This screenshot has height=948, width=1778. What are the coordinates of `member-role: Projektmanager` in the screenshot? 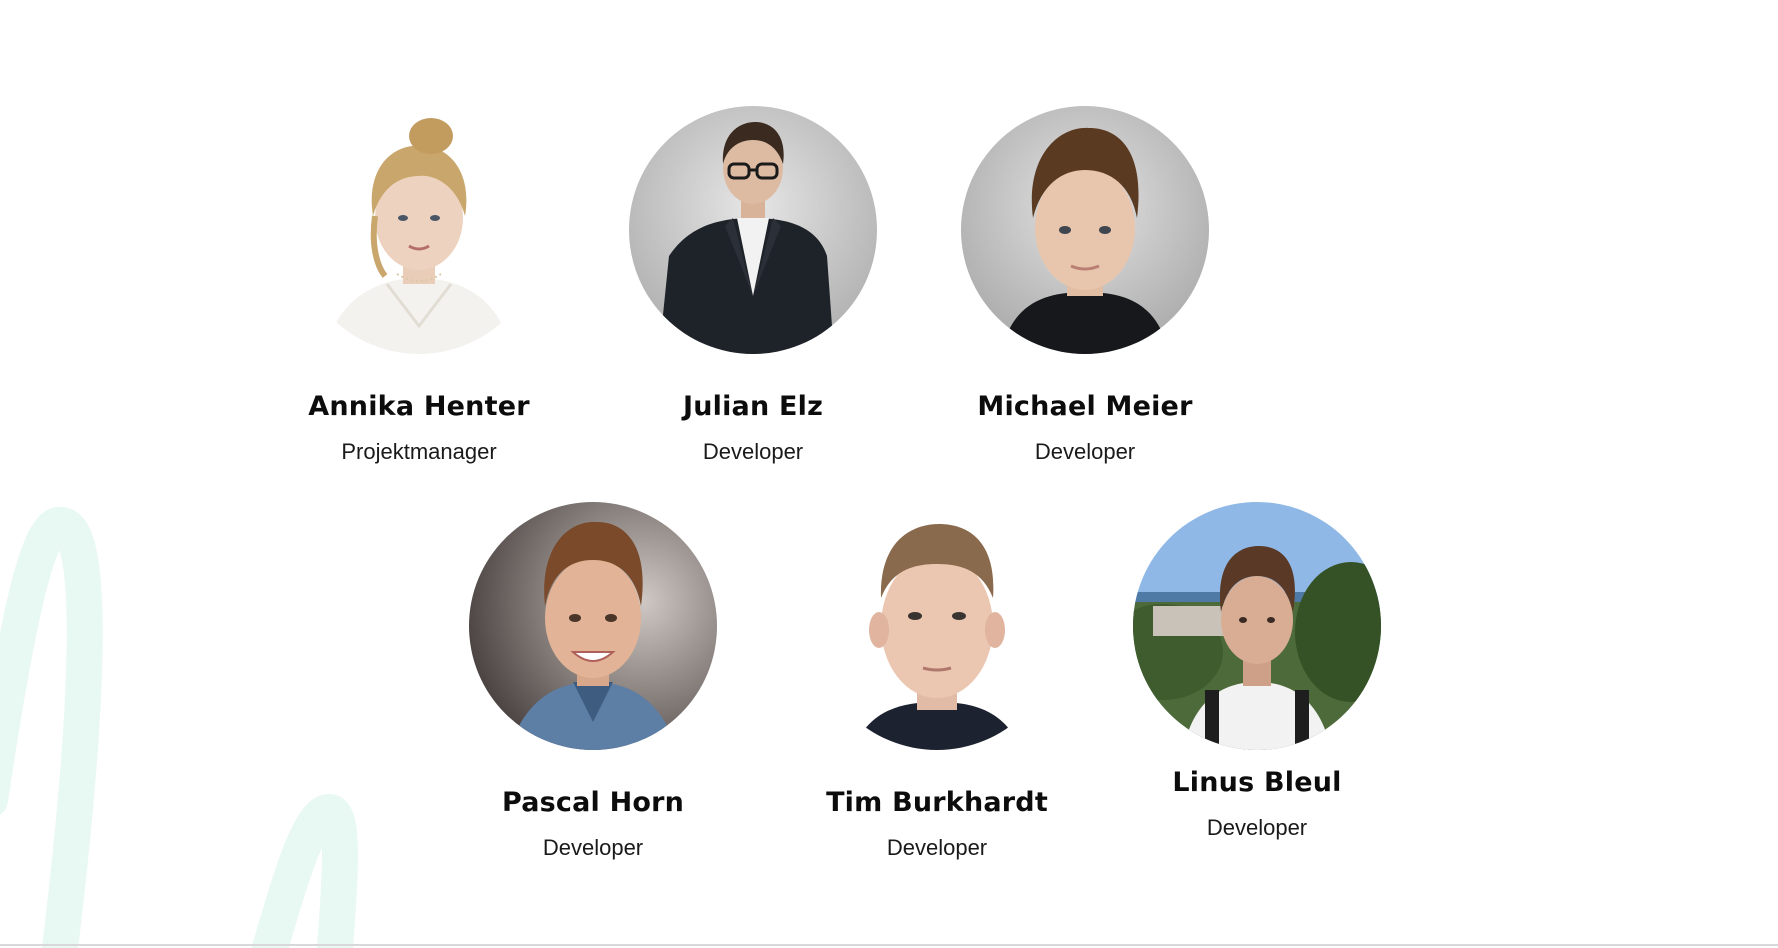 It's located at (419, 451).